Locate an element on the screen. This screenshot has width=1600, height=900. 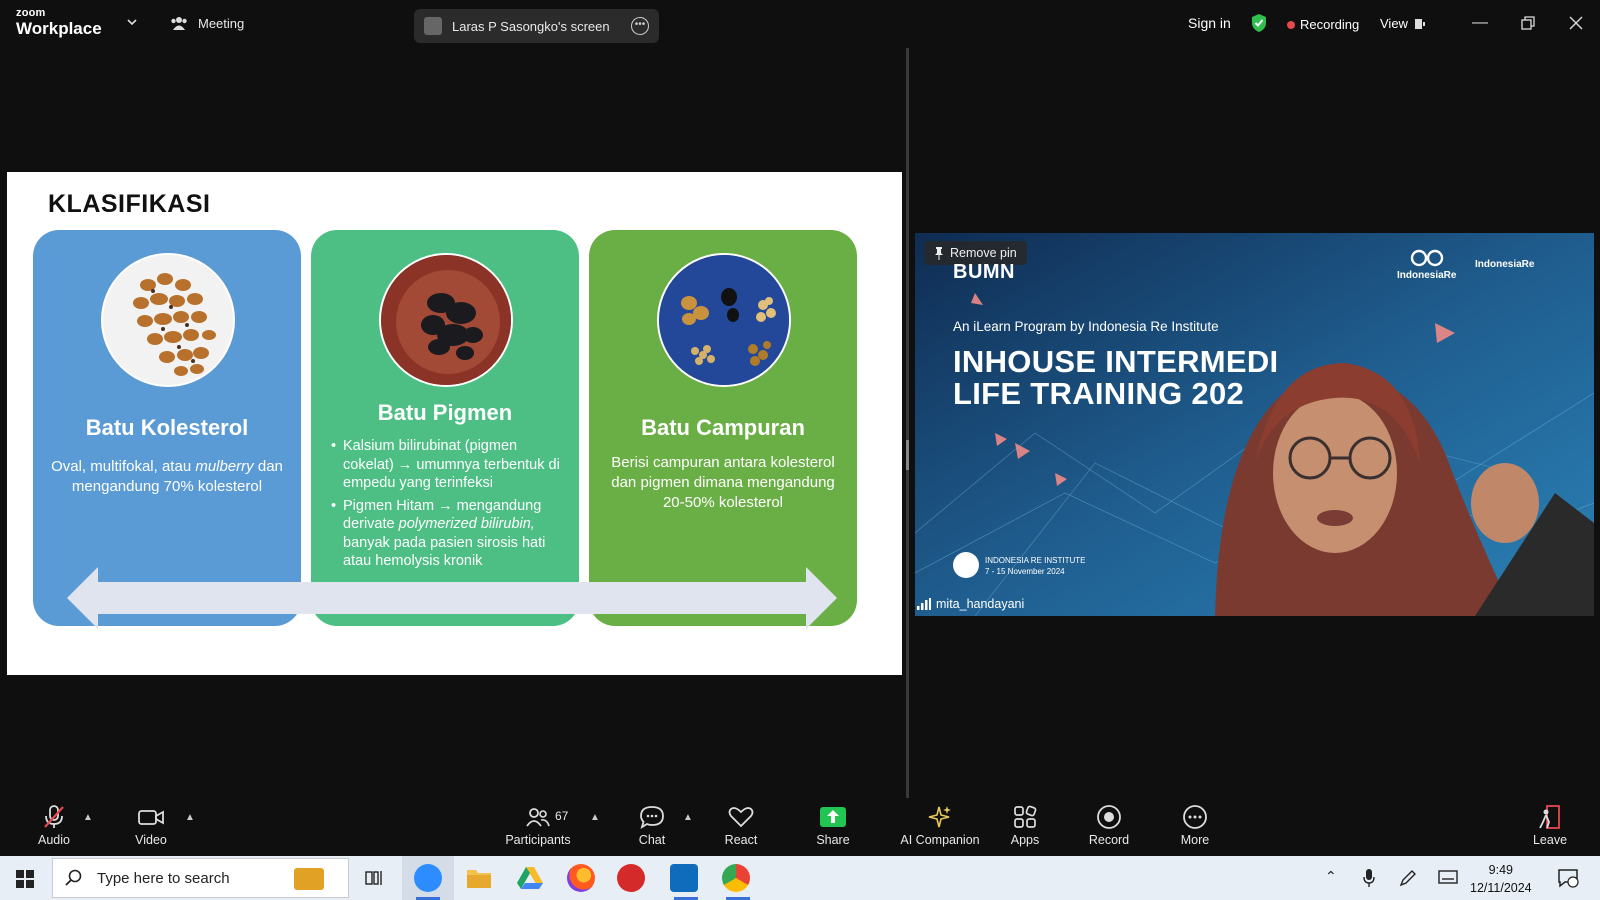
touch-keyboard-icon is located at coordinates (1448, 877).